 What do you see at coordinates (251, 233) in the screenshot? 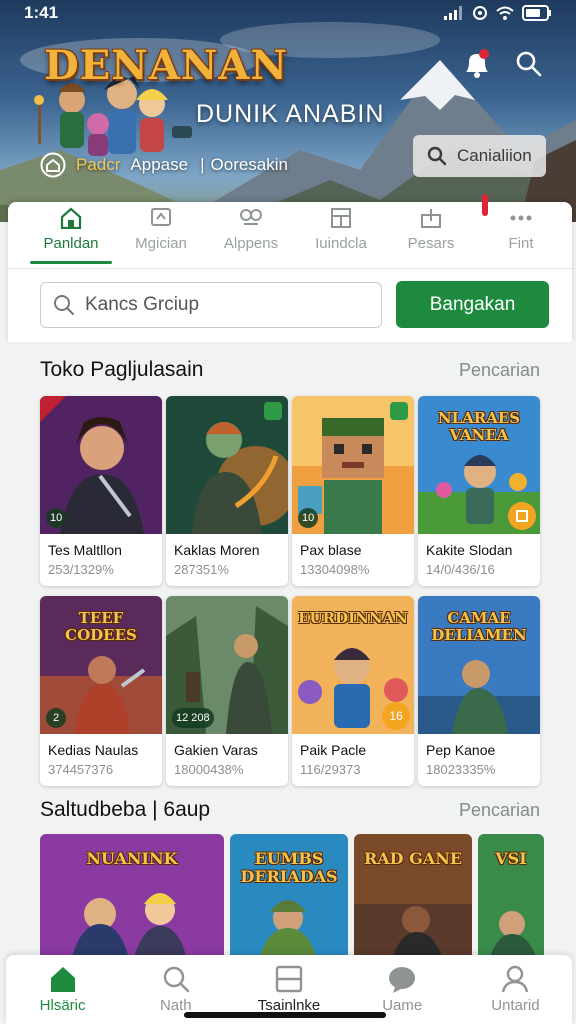
I see `tab-alppens: Alppens` at bounding box center [251, 233].